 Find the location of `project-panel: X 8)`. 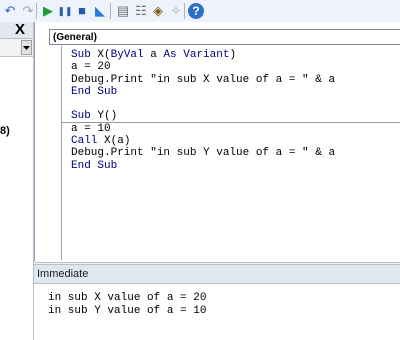

project-panel: X 8) is located at coordinates (17, 181).